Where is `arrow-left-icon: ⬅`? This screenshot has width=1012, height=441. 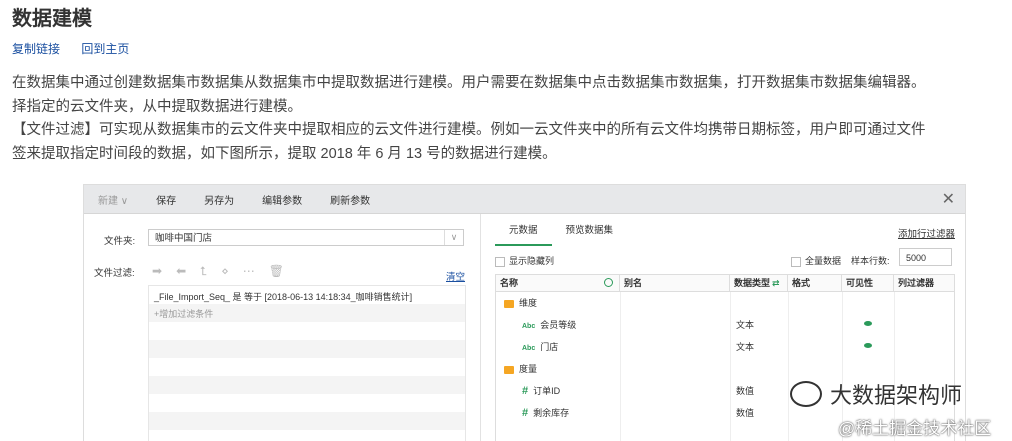
arrow-left-icon: ⬅ is located at coordinates (181, 271).